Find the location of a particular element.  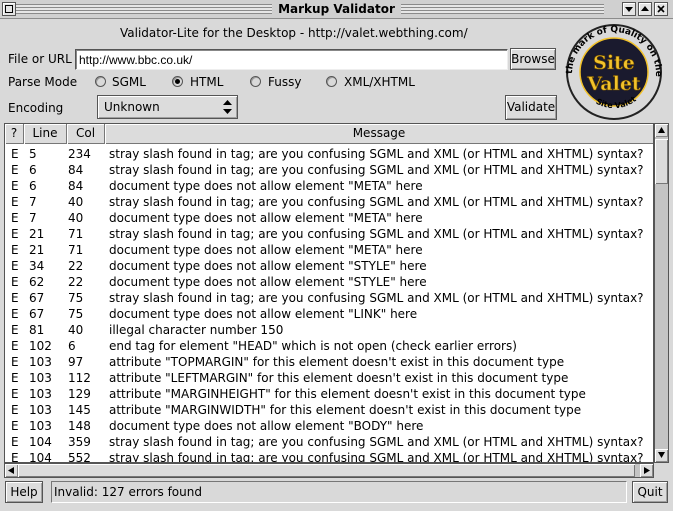

cell-line: 67 is located at coordinates (37, 314).